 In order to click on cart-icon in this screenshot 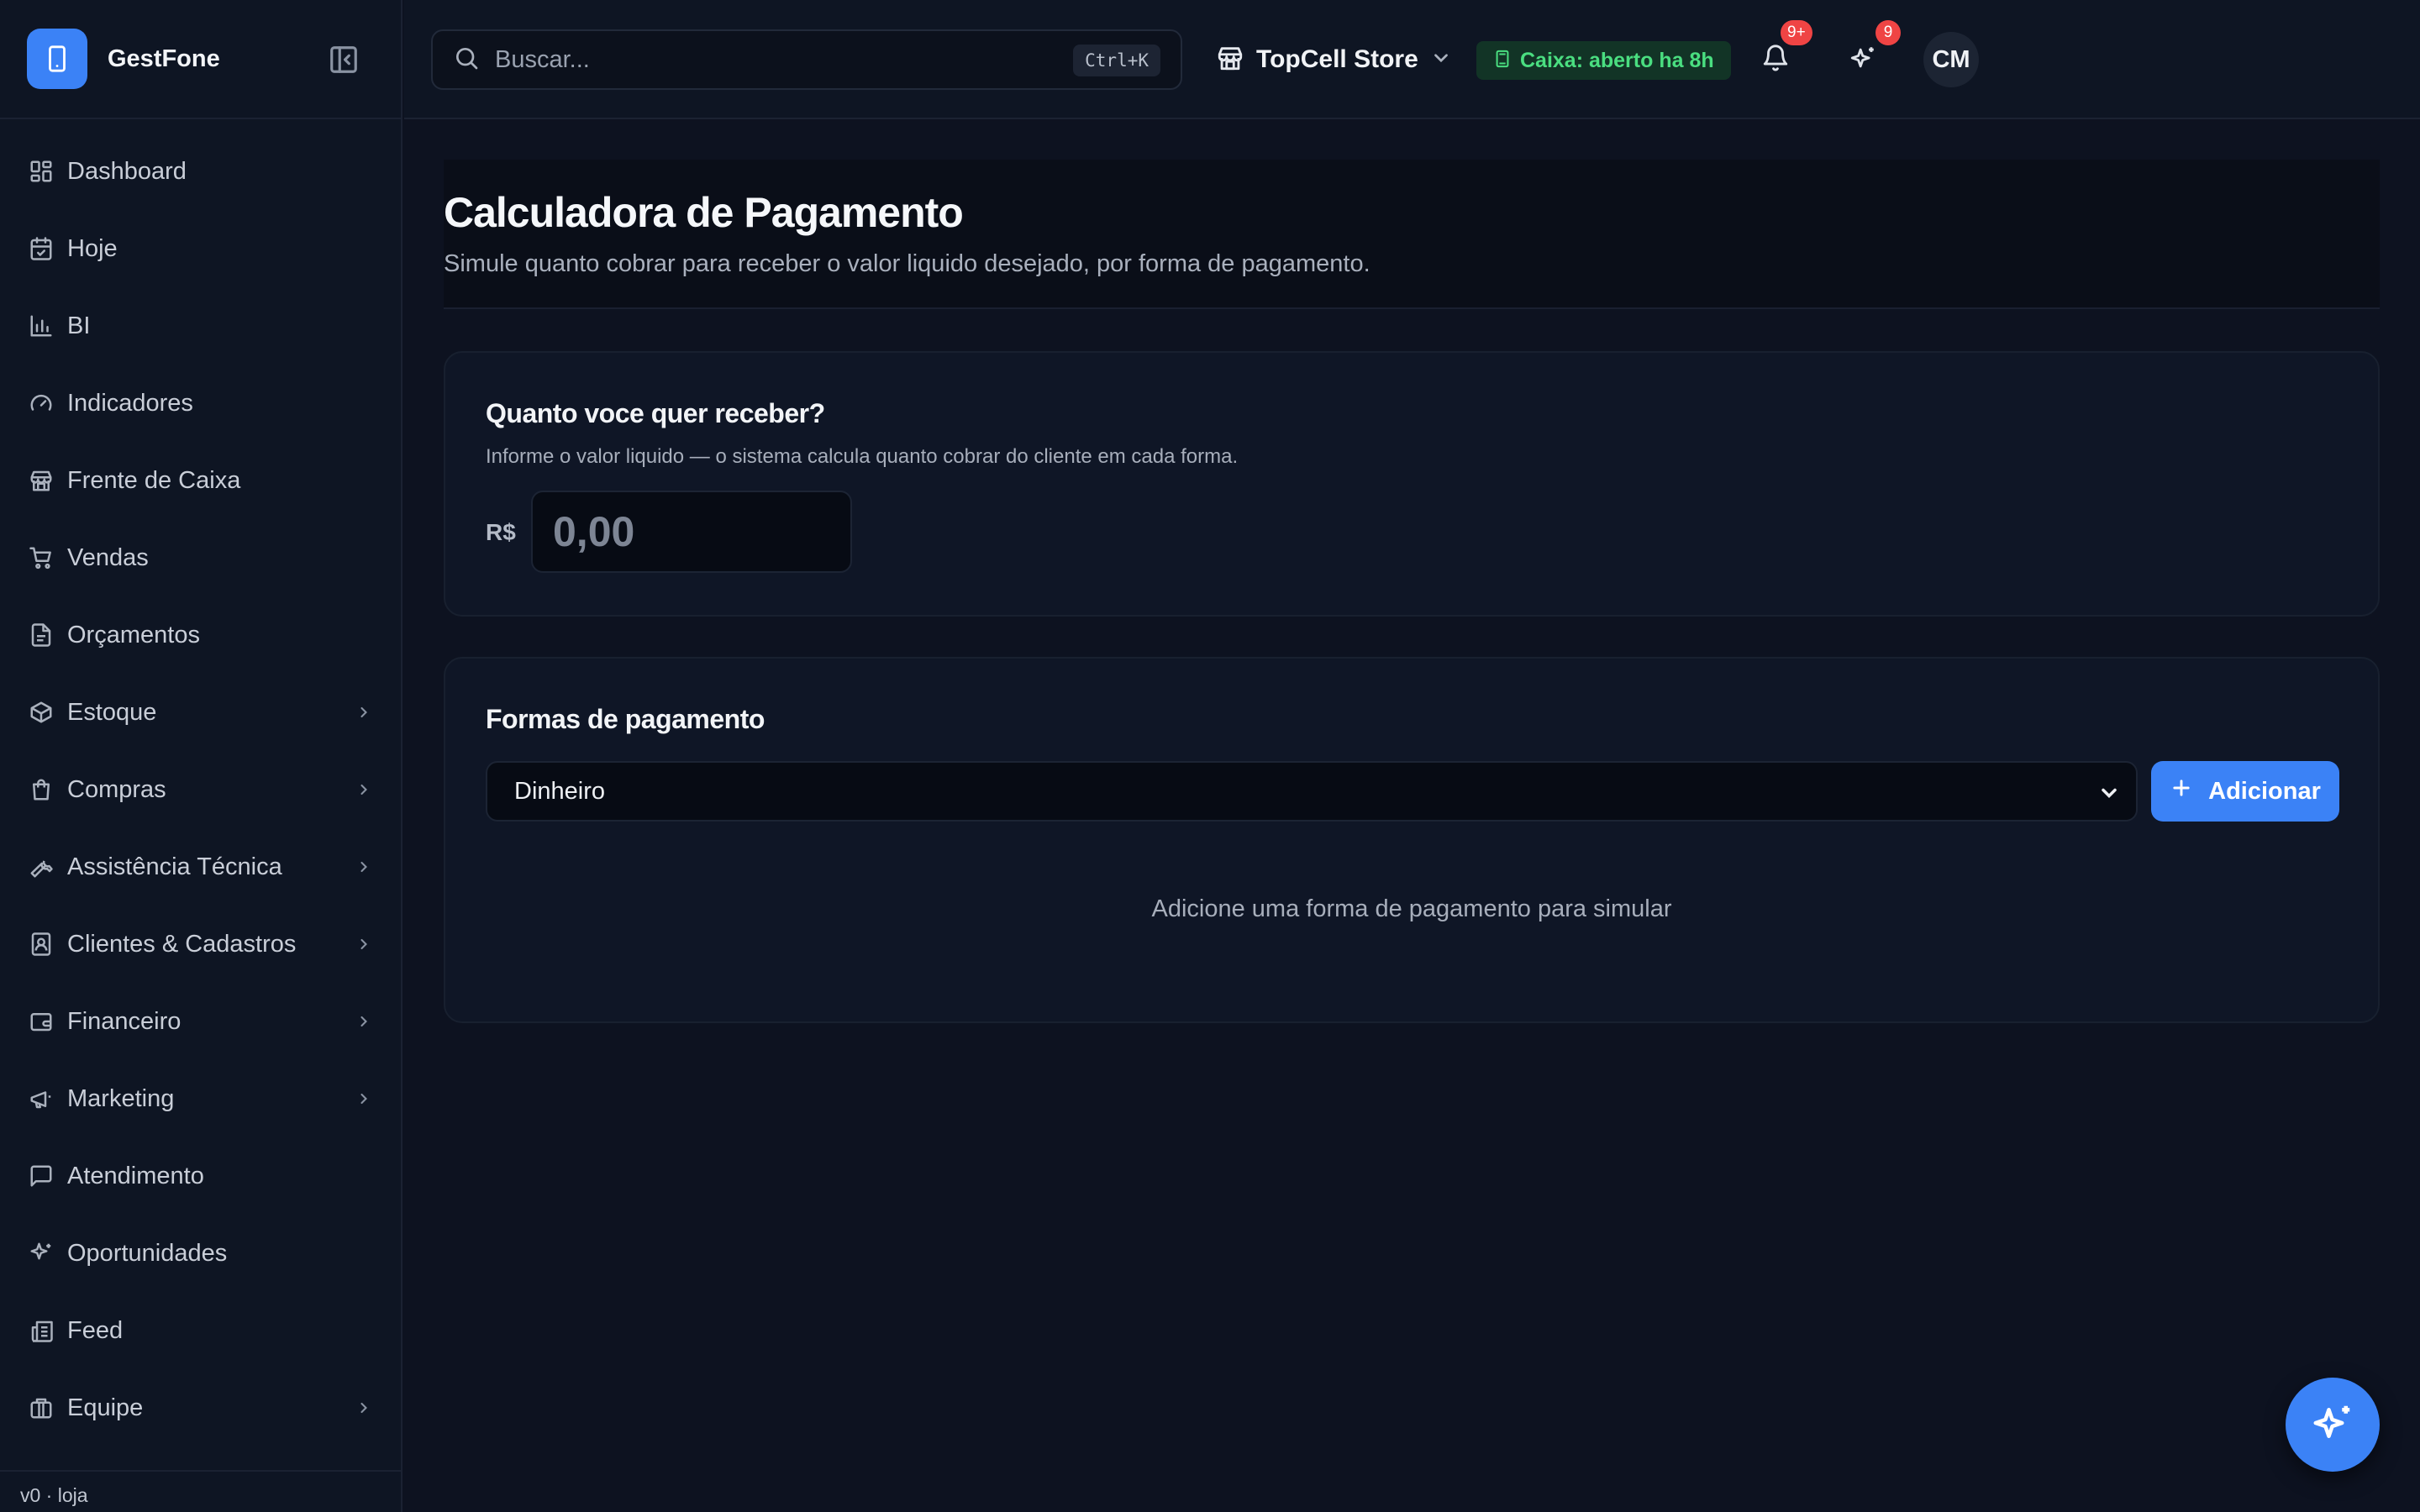, I will do `click(41, 557)`.